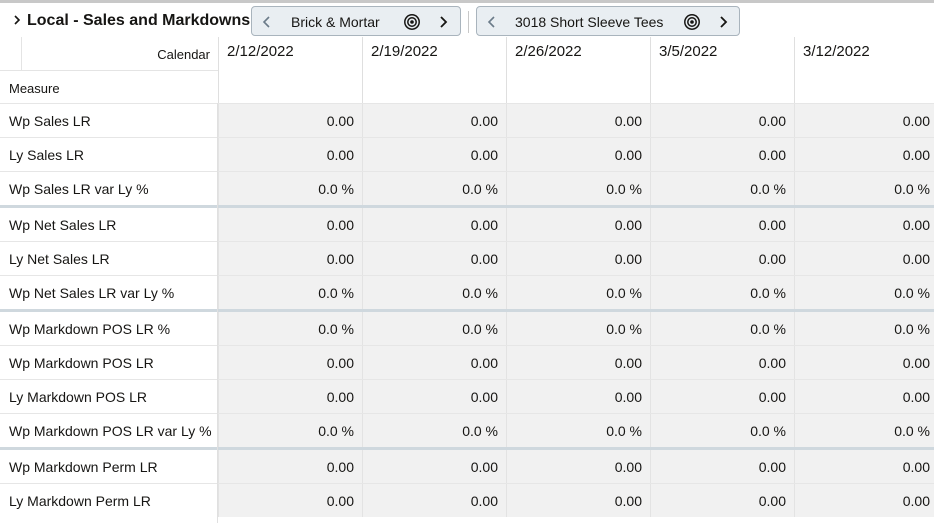 The image size is (934, 523). What do you see at coordinates (836, 51) in the screenshot?
I see `column-date: 3/12/2022` at bounding box center [836, 51].